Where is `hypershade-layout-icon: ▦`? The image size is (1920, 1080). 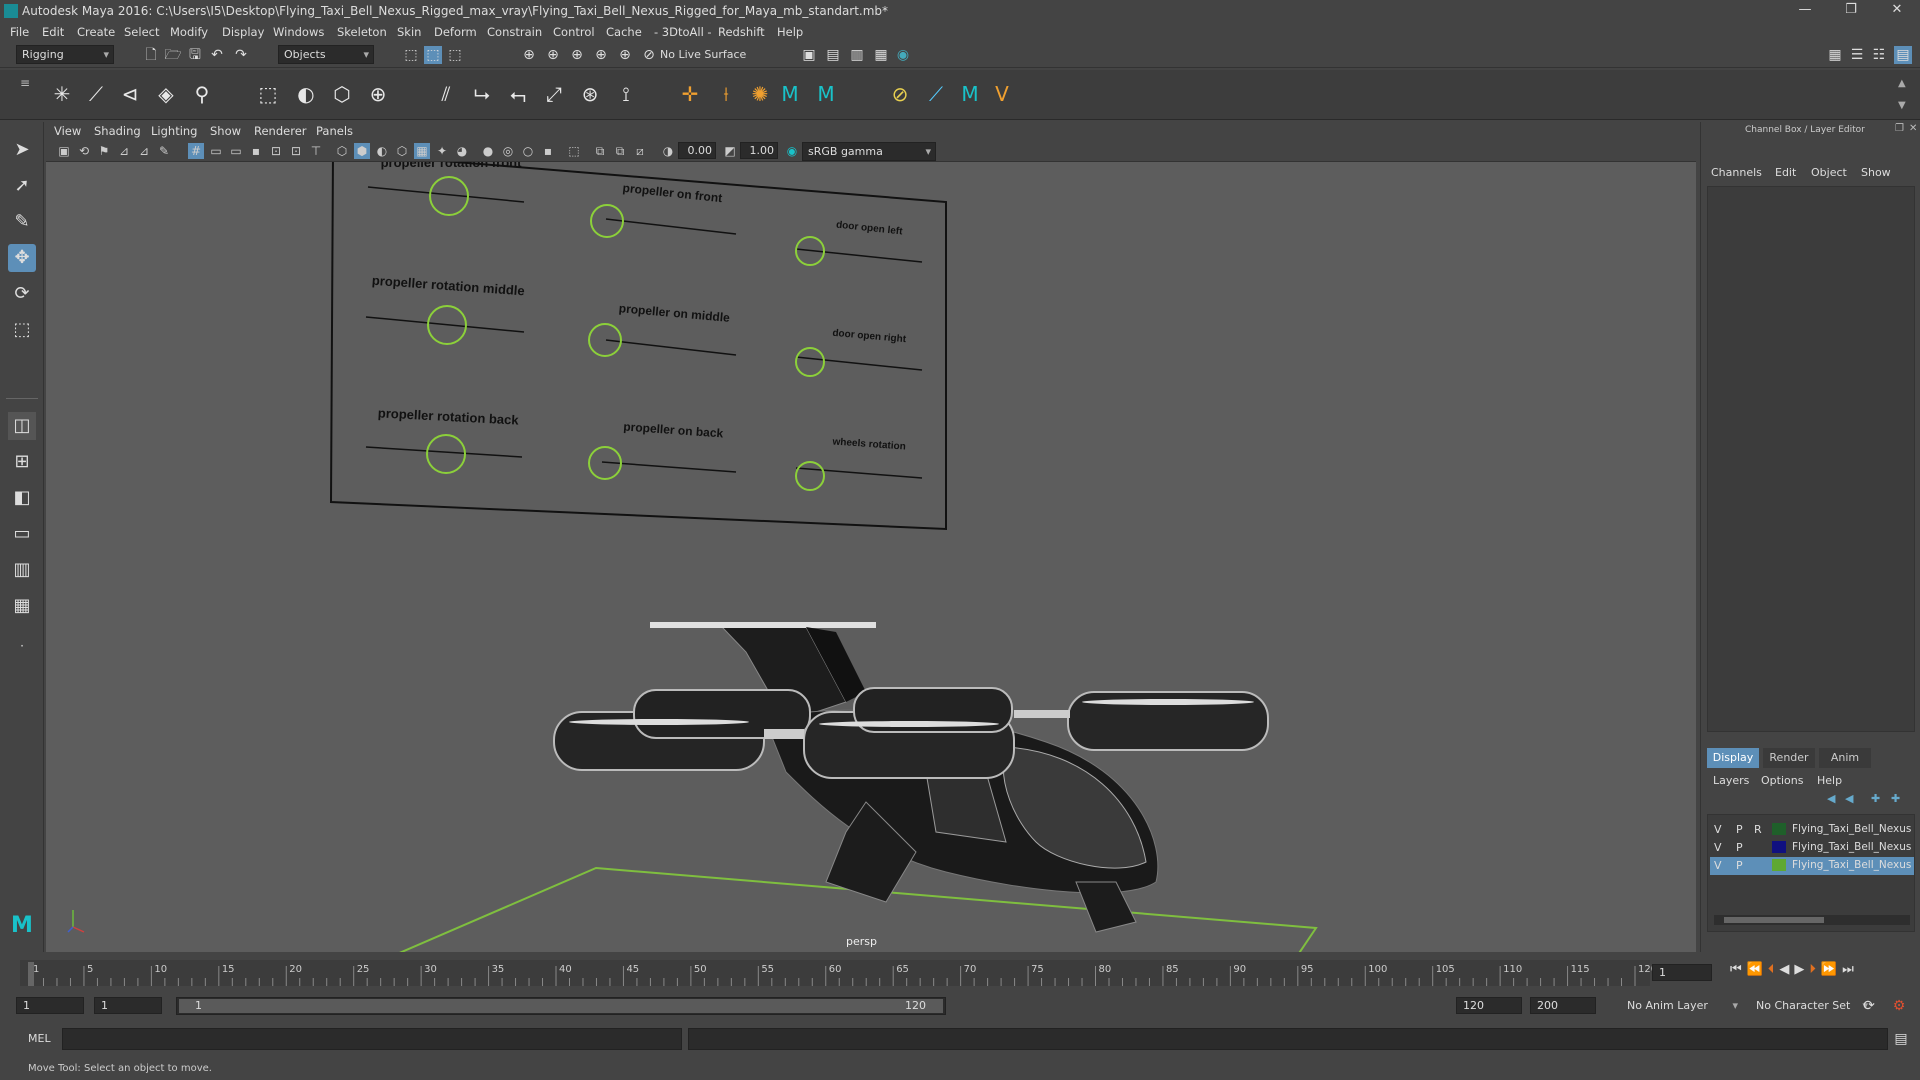
hypershade-layout-icon: ▦ is located at coordinates (22, 606).